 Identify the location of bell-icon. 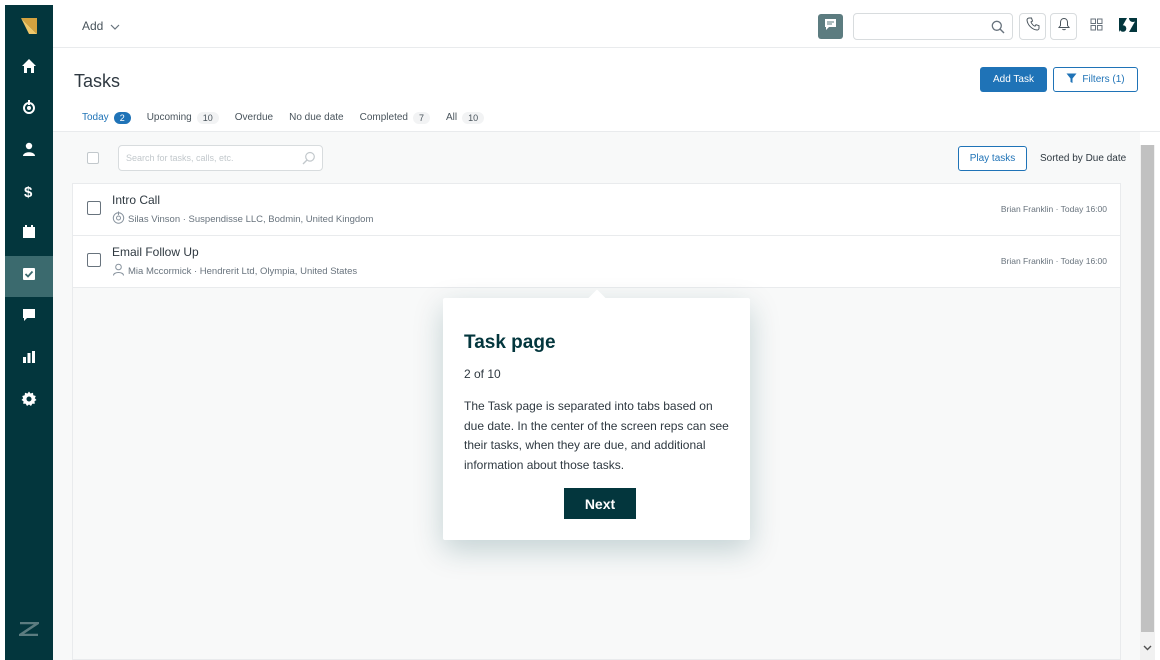
(1064, 26).